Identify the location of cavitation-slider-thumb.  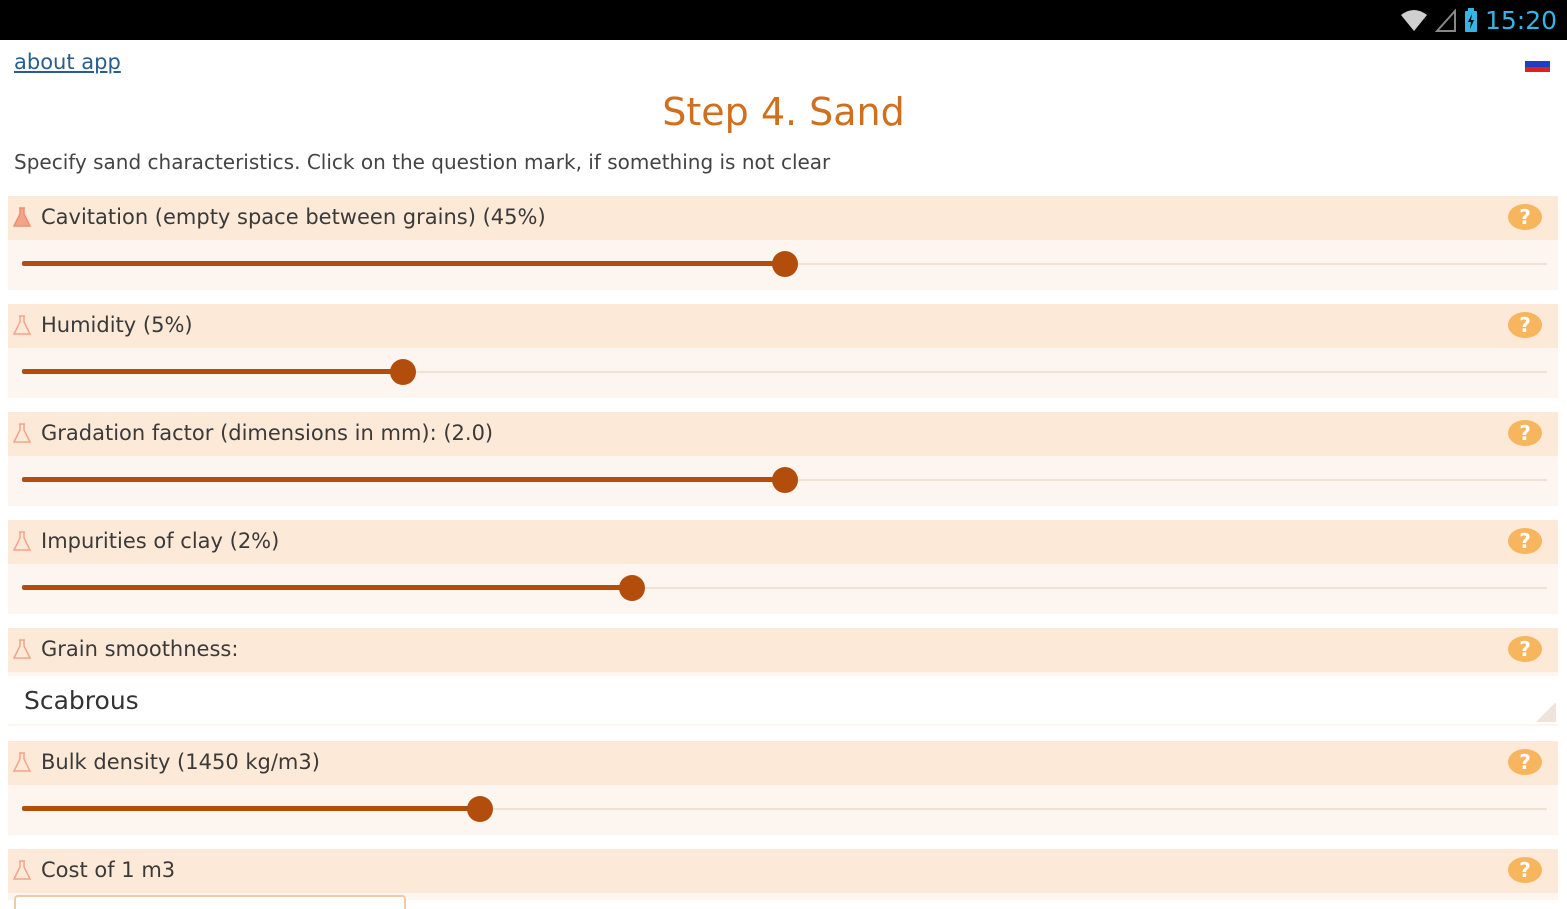
(785, 264).